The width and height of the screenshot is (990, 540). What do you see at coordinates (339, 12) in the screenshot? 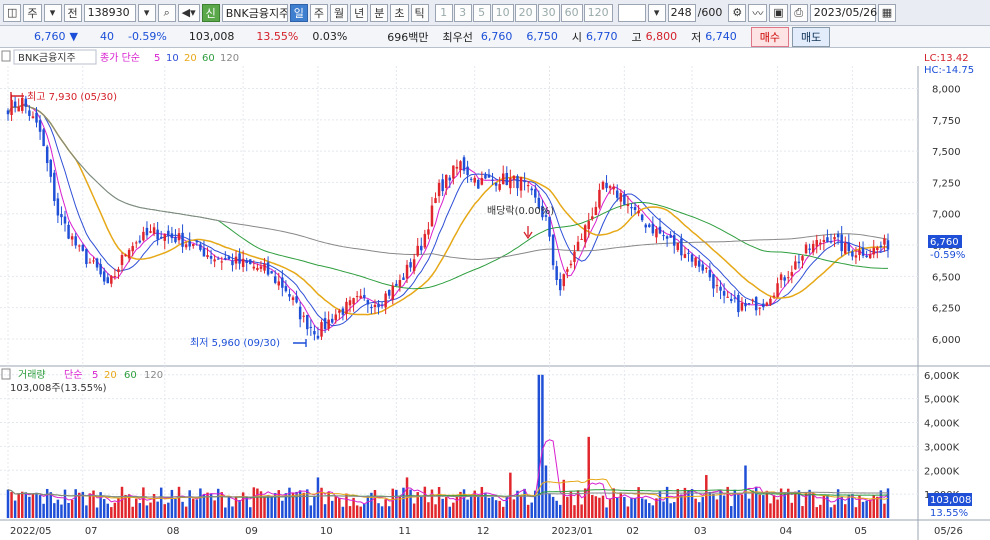
I see `period-tab: 월` at bounding box center [339, 12].